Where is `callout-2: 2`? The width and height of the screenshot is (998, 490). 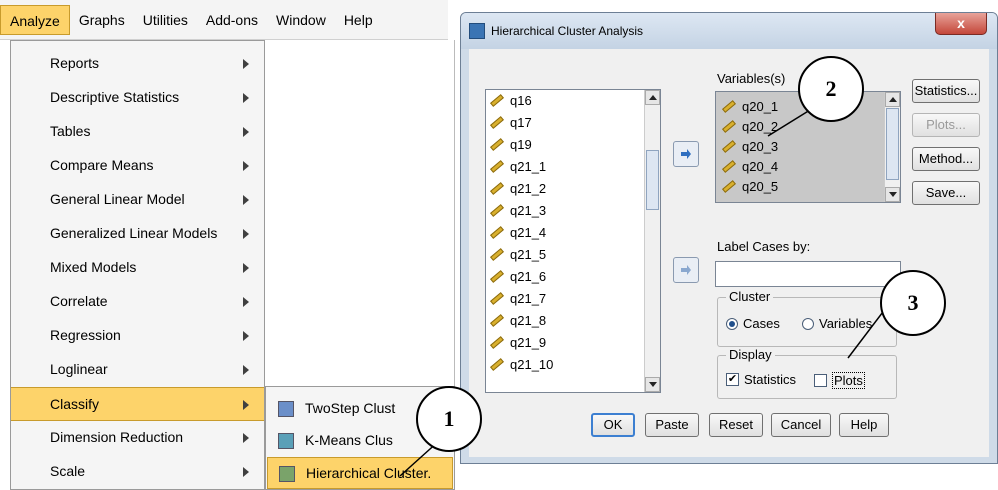 callout-2: 2 is located at coordinates (831, 89).